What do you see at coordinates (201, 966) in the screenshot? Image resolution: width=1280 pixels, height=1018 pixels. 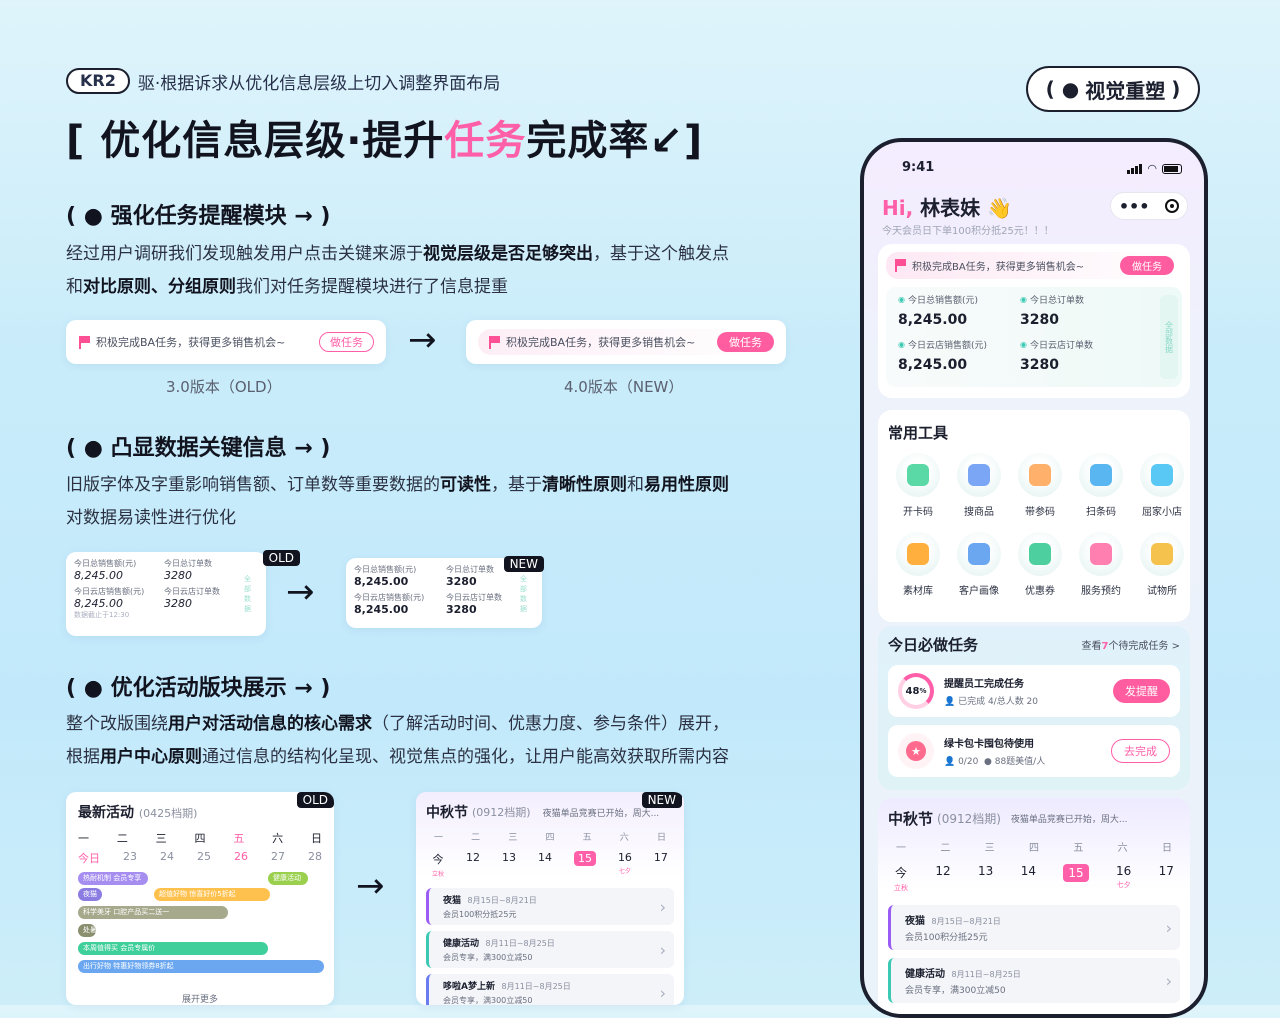 I see `activity-bar: 出行好物 特惠好物领券8折起` at bounding box center [201, 966].